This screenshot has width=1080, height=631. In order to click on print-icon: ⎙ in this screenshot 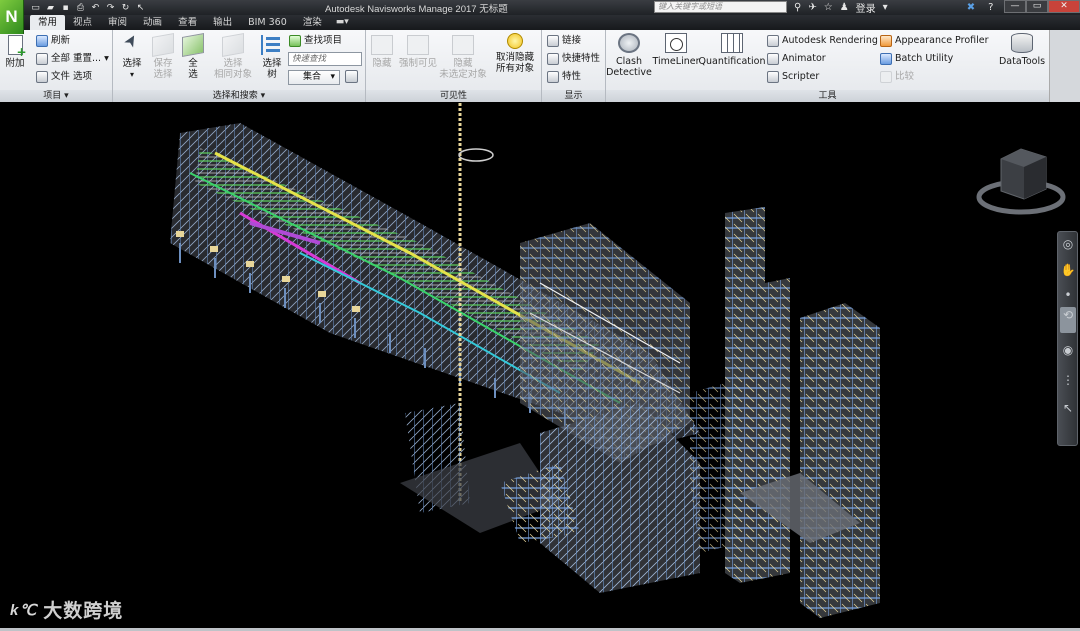, I will do `click(80, 8)`.